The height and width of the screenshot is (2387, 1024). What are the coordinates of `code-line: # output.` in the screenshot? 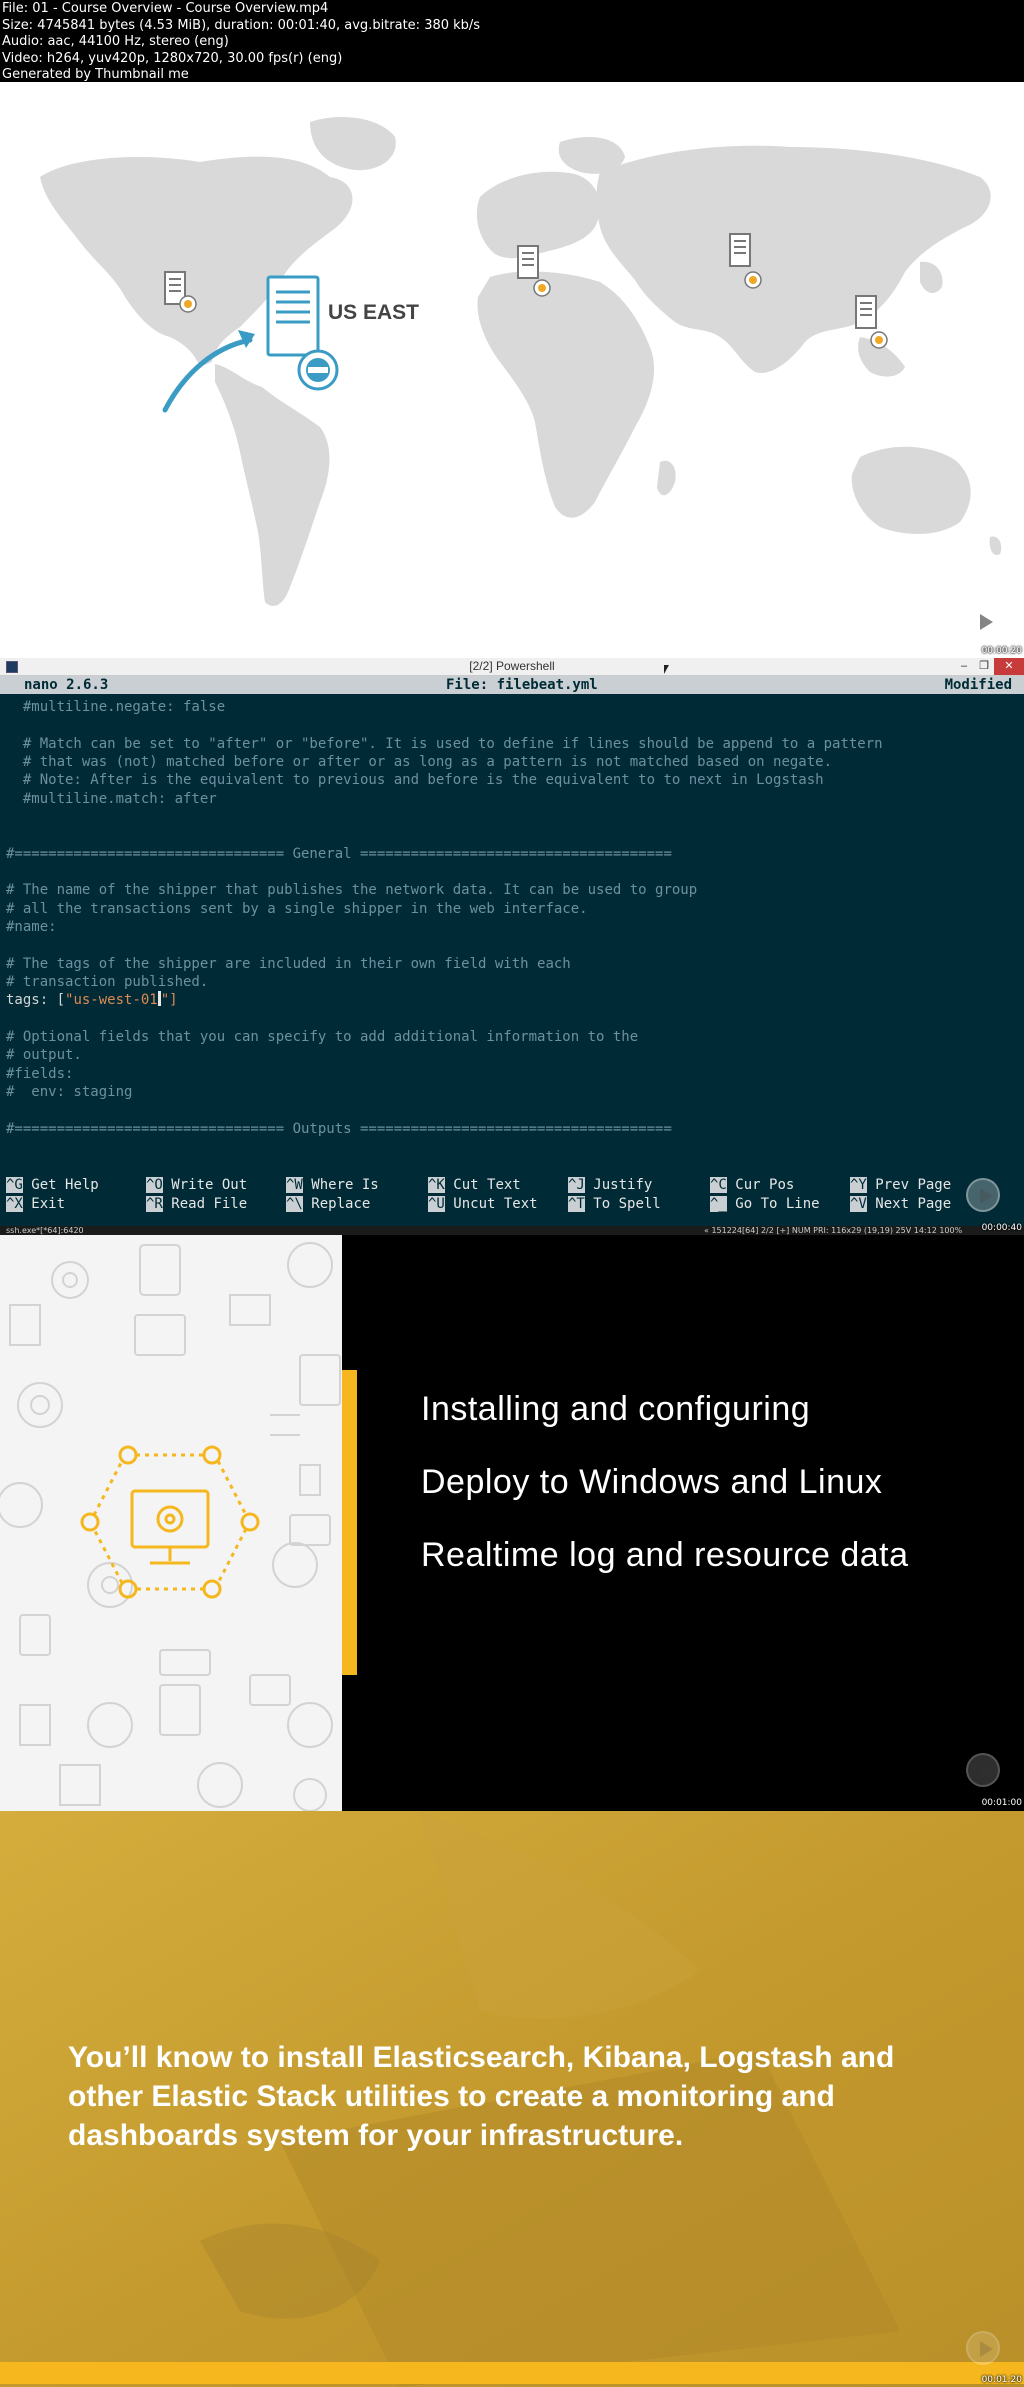 It's located at (44, 1055).